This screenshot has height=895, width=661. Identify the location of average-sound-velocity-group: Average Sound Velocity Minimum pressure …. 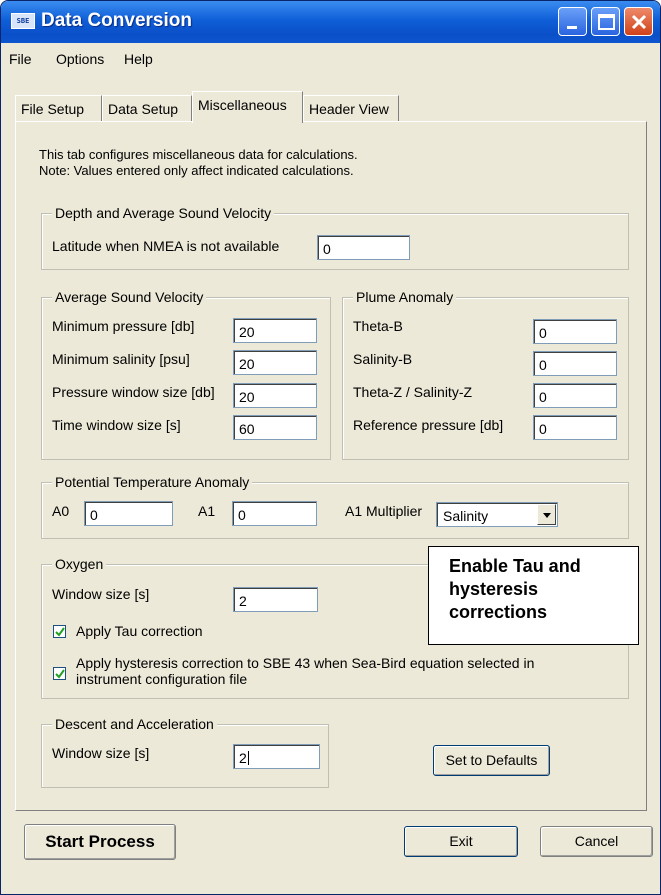
(186, 374).